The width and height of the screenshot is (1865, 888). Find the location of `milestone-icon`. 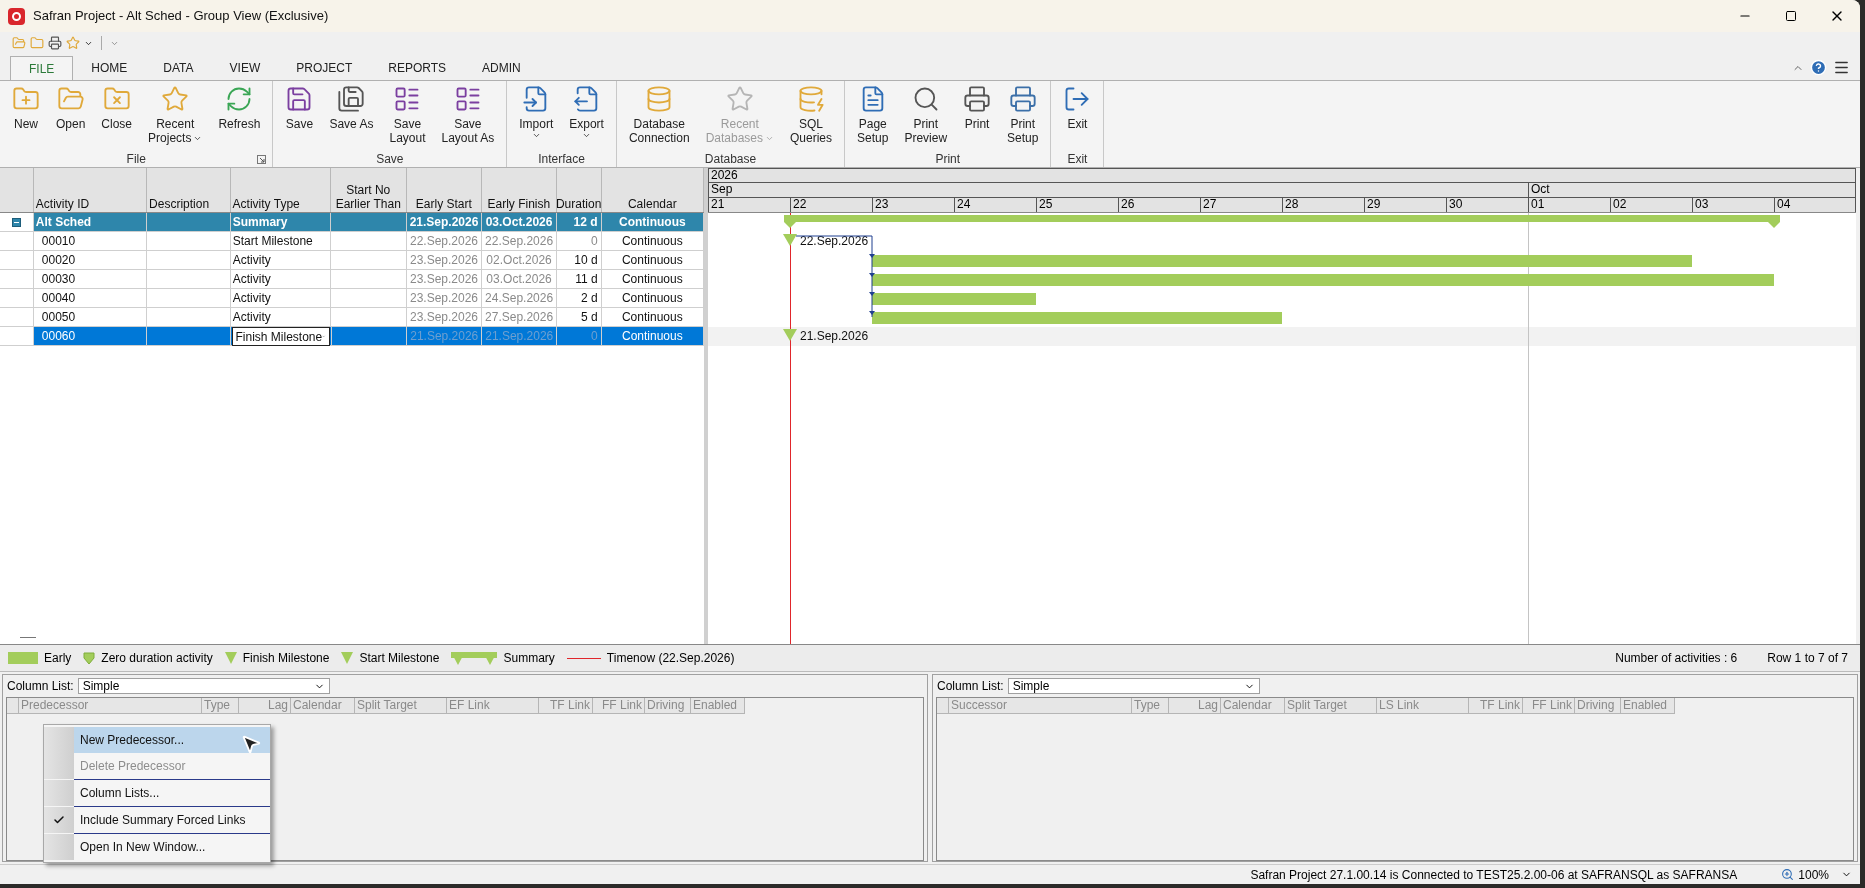

milestone-icon is located at coordinates (230, 658).